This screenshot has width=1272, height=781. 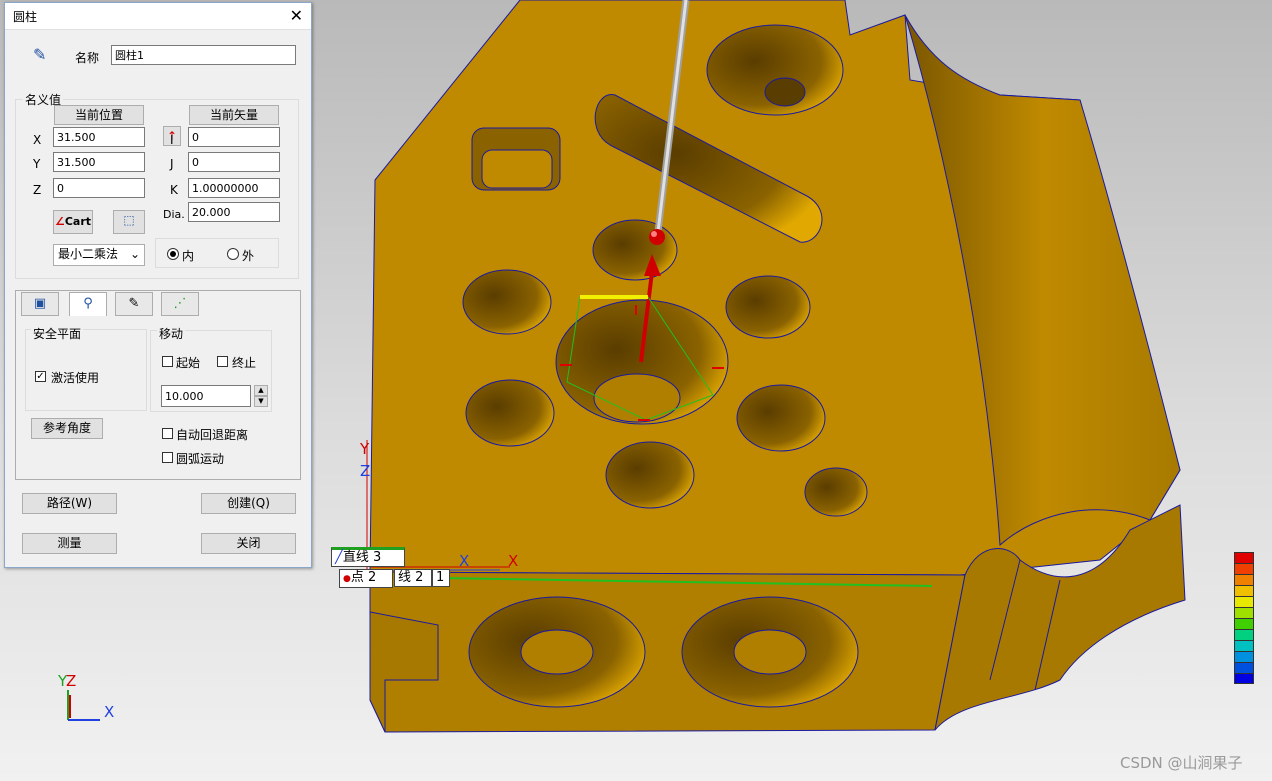 What do you see at coordinates (248, 256) in the screenshot?
I see `radio-out-label: 外` at bounding box center [248, 256].